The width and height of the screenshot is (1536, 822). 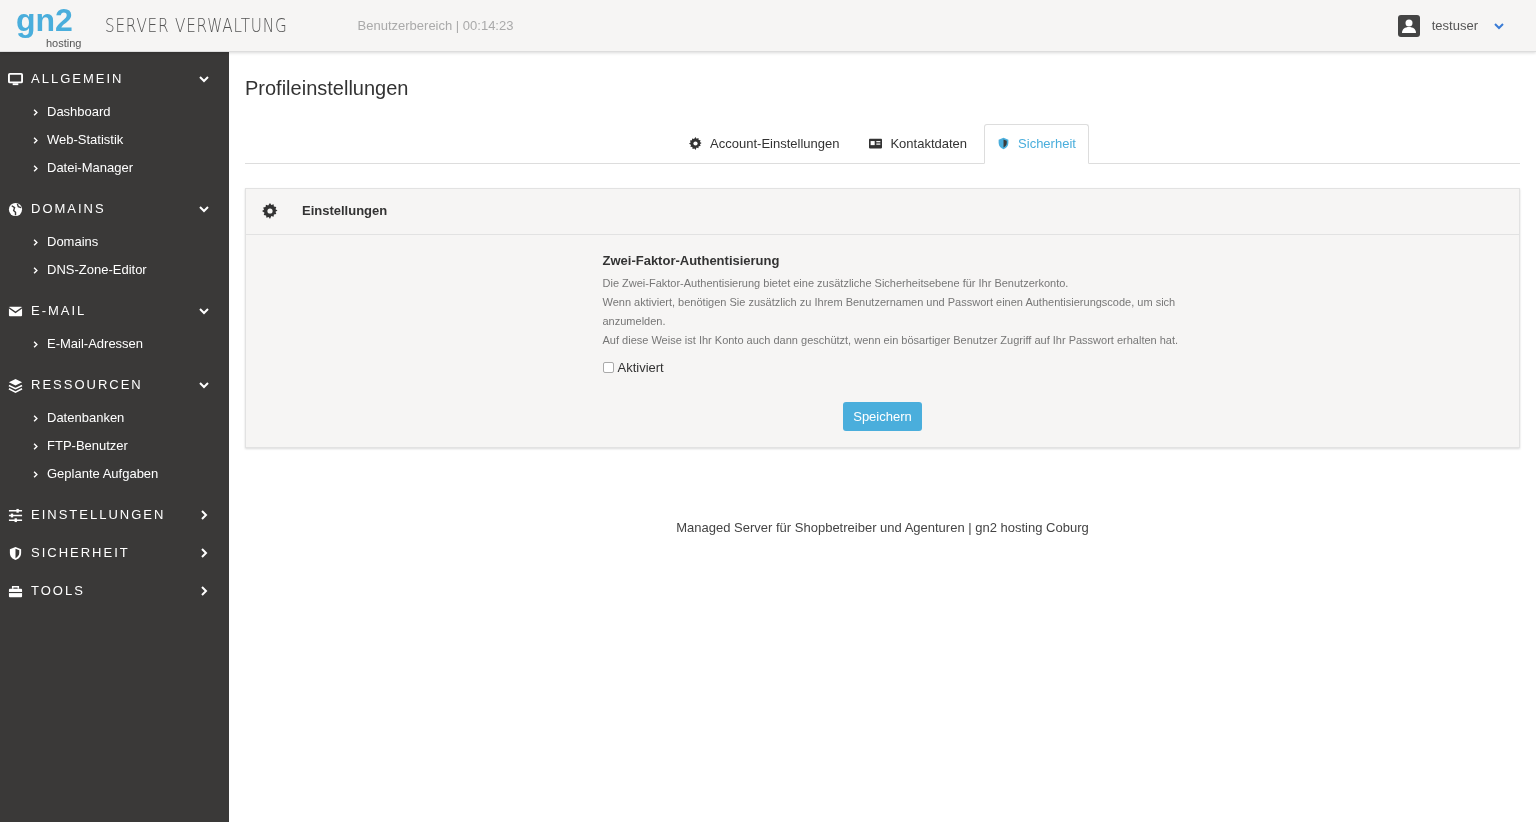 I want to click on caret-icon, so click(x=1499, y=25).